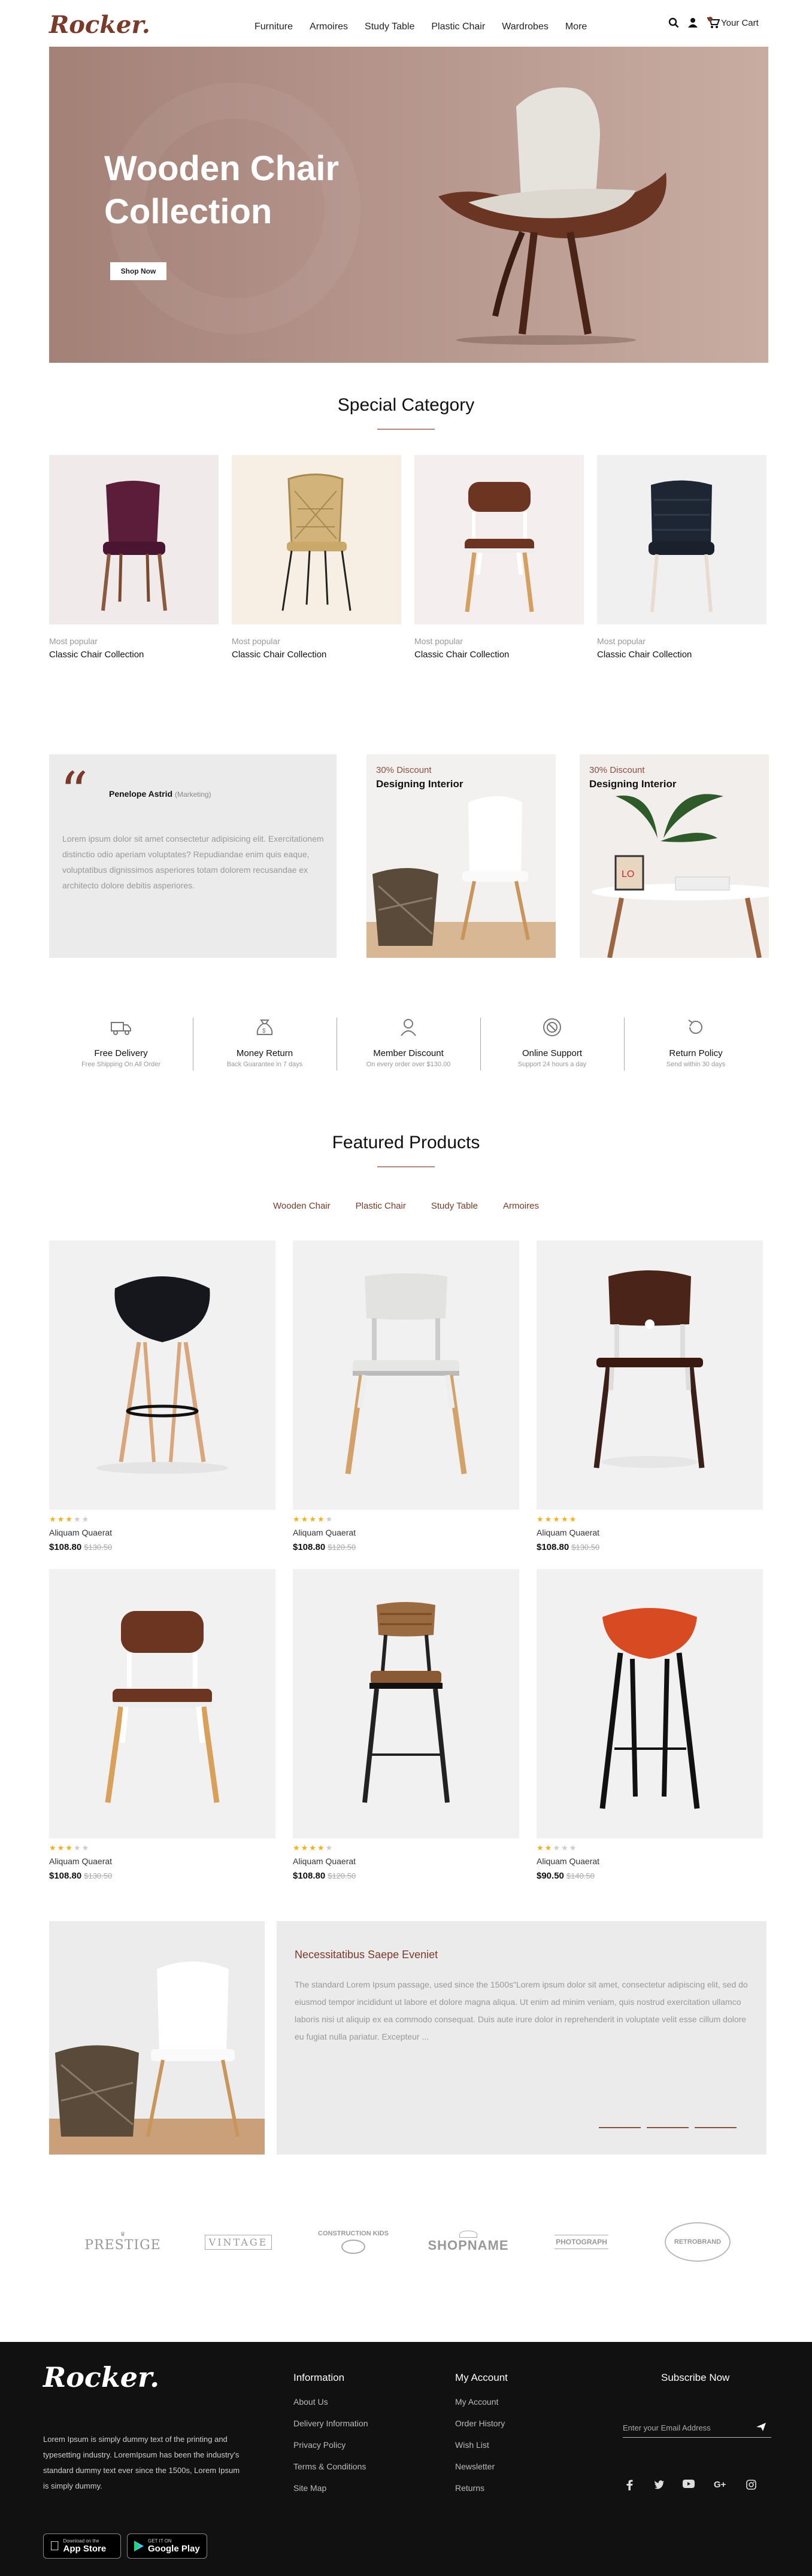 This screenshot has height=2576, width=812. I want to click on brand-name: SHOPNAME, so click(469, 2245).